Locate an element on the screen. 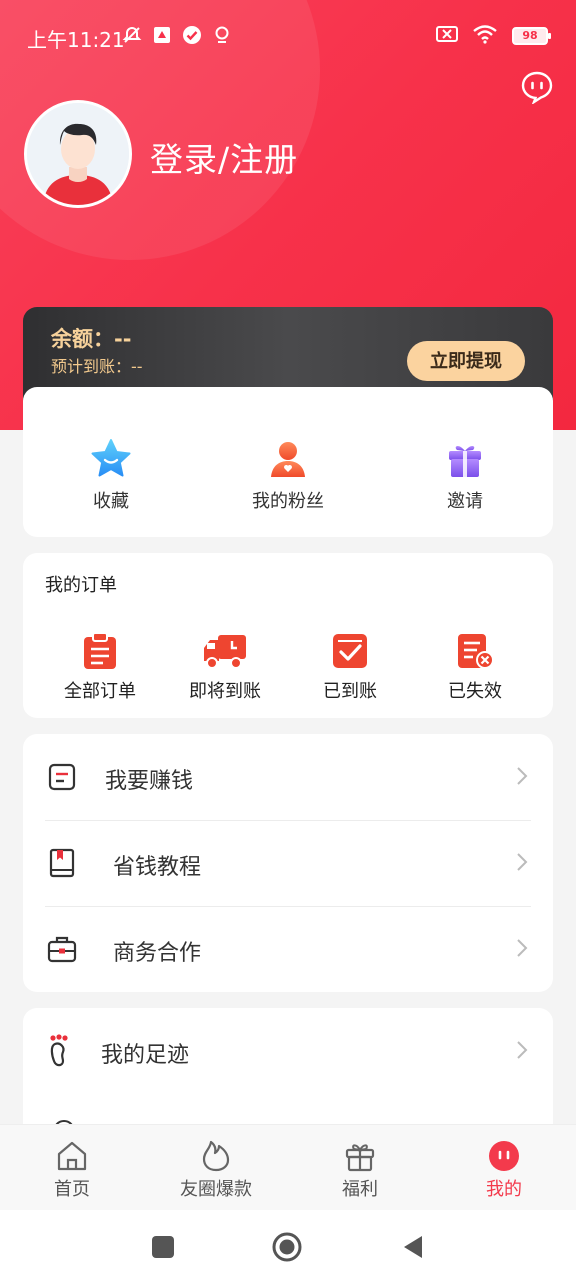 The width and height of the screenshot is (576, 1280). order-label: 已失效 is located at coordinates (475, 691).